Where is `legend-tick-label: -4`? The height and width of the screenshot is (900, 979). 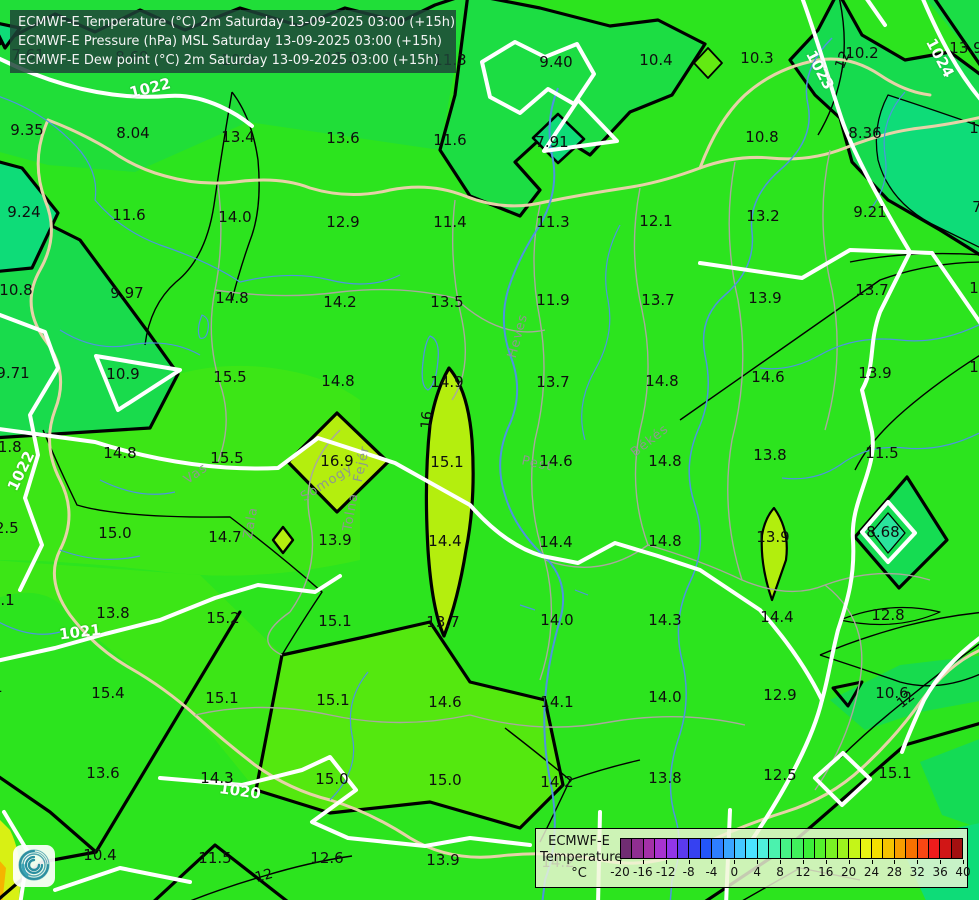 legend-tick-label: -4 is located at coordinates (711, 872).